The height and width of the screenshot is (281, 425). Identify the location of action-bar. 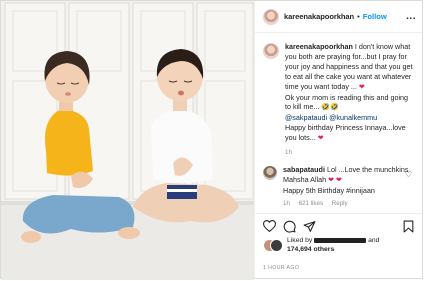
(338, 225).